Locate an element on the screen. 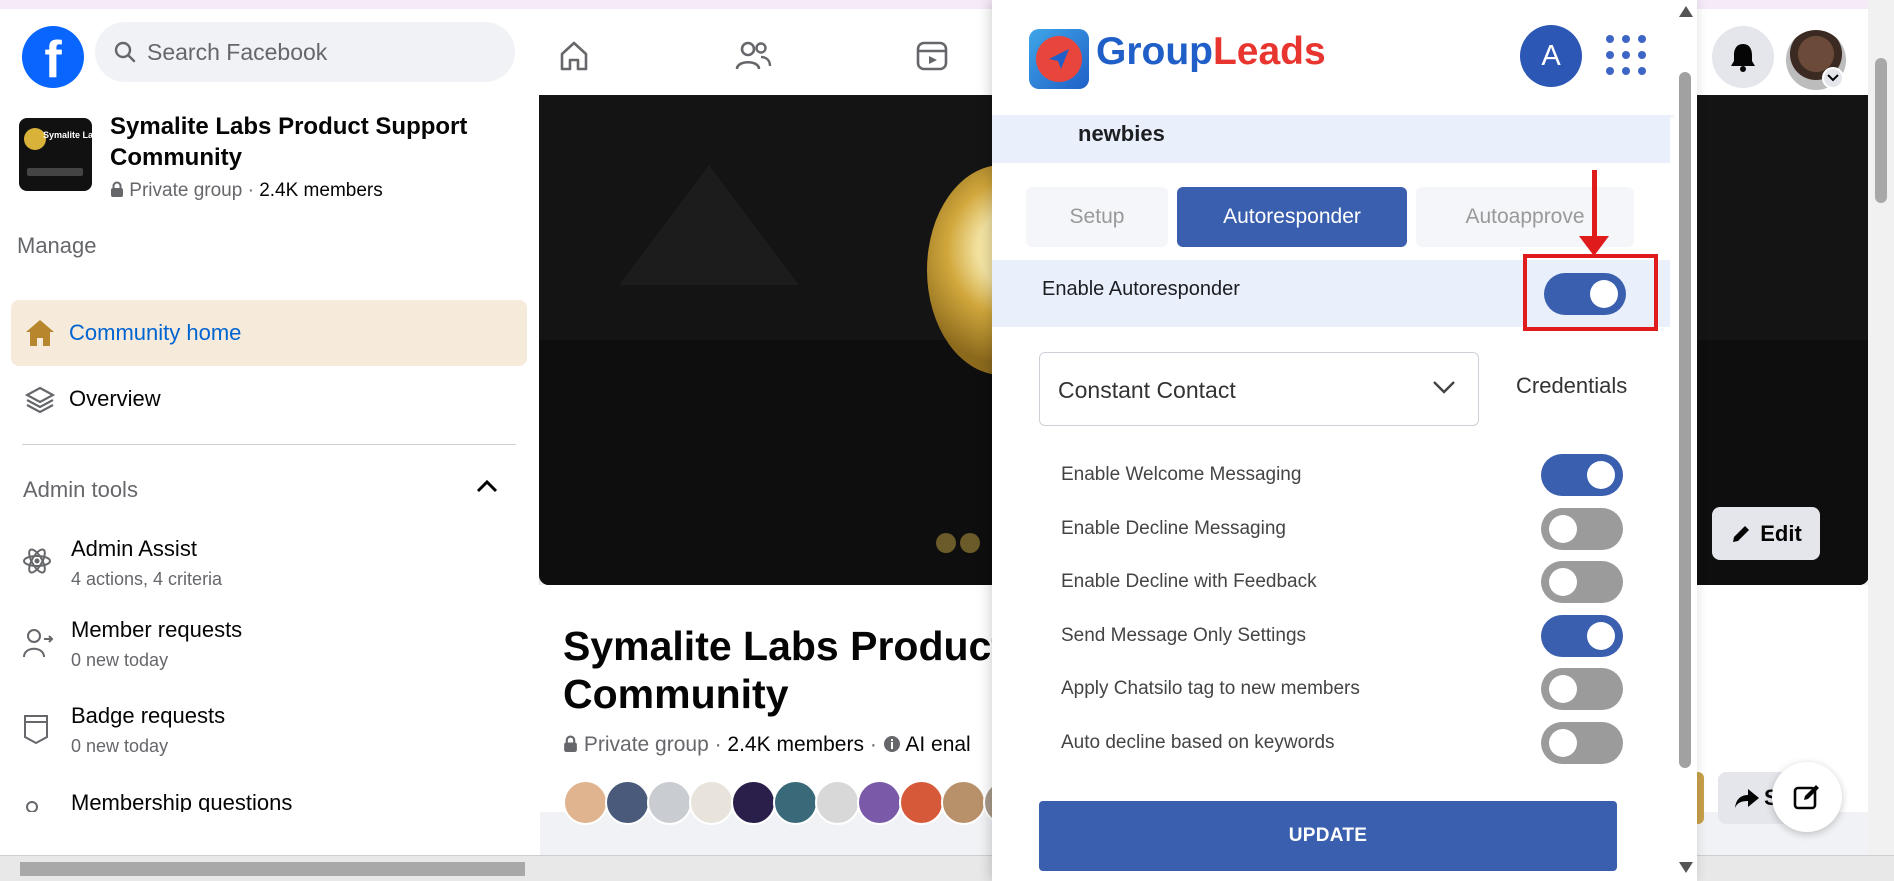 This screenshot has width=1894, height=881. groupleads-header: GroupLeads A is located at coordinates (1333, 57).